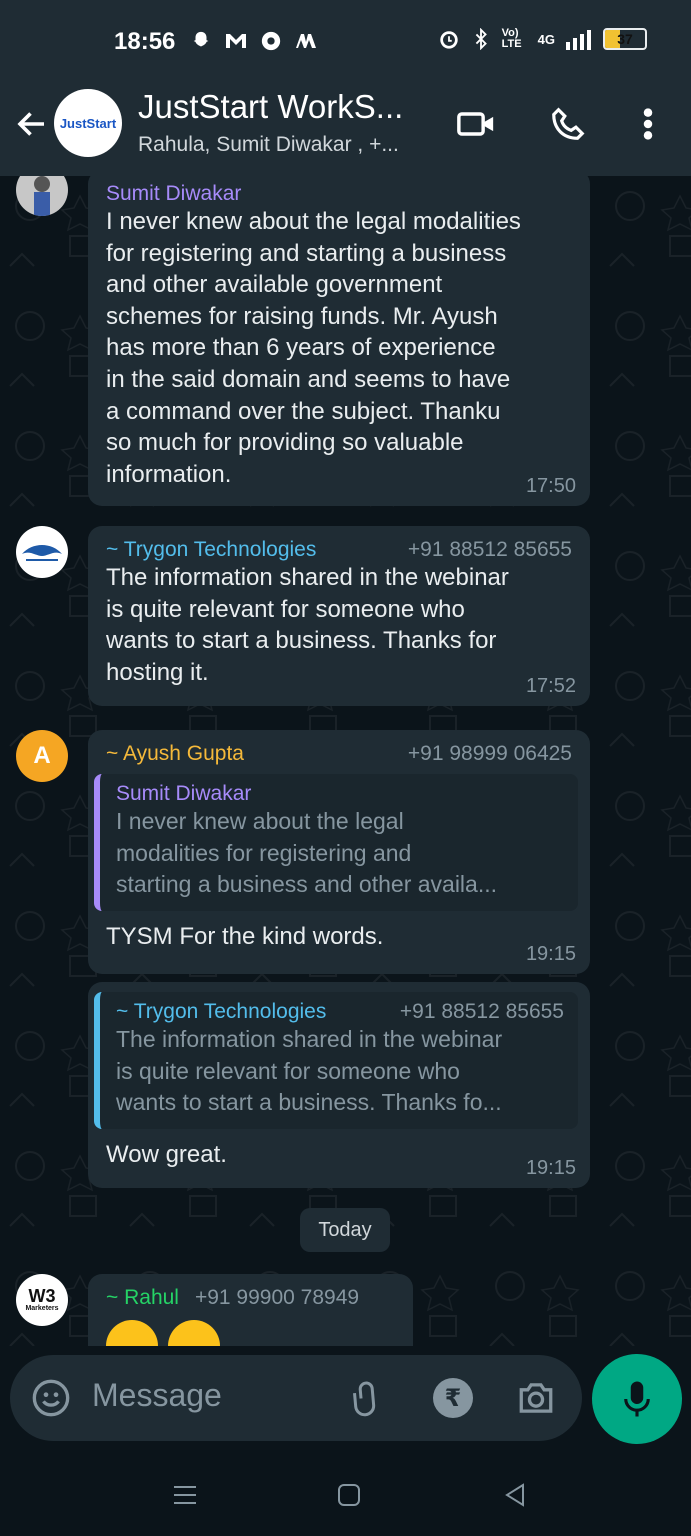  What do you see at coordinates (308, 379) in the screenshot?
I see `text-line: in the said domain and seems to have` at bounding box center [308, 379].